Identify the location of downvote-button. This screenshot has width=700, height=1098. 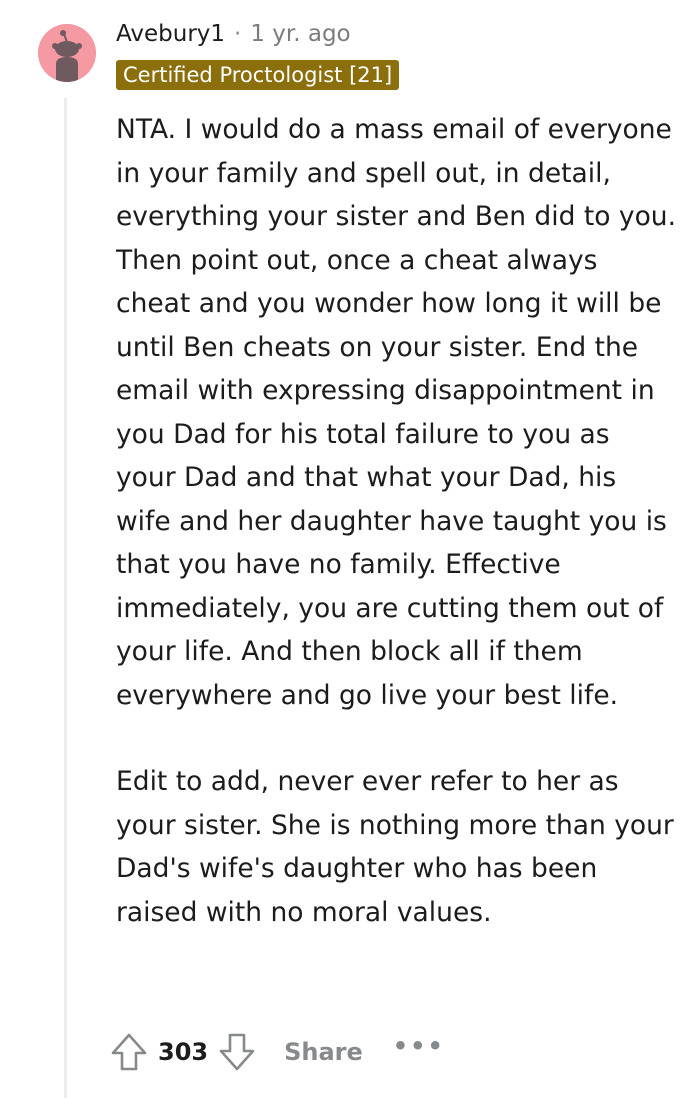
(237, 1052).